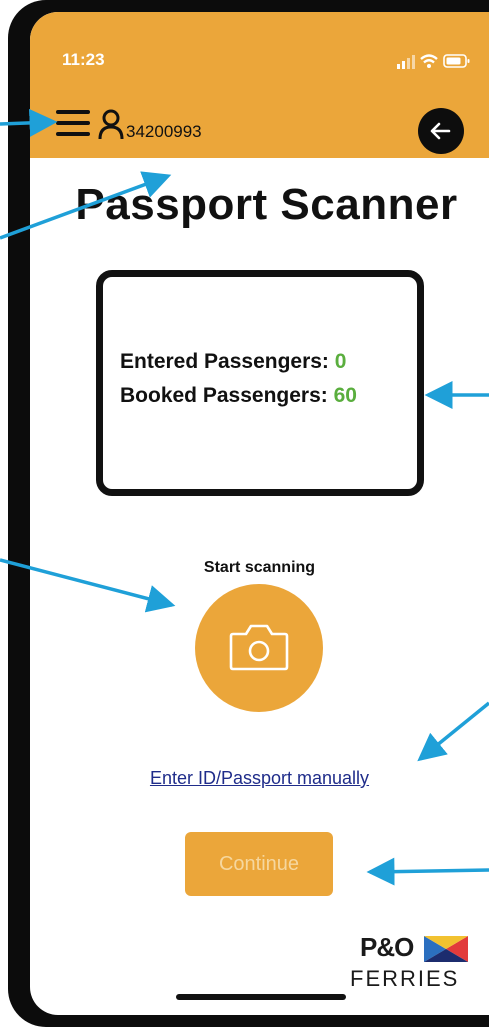 This screenshot has height=1027, width=489. Describe the element at coordinates (259, 778) in the screenshot. I see `enter-manually-link: Enter ID/Passport manually` at that location.